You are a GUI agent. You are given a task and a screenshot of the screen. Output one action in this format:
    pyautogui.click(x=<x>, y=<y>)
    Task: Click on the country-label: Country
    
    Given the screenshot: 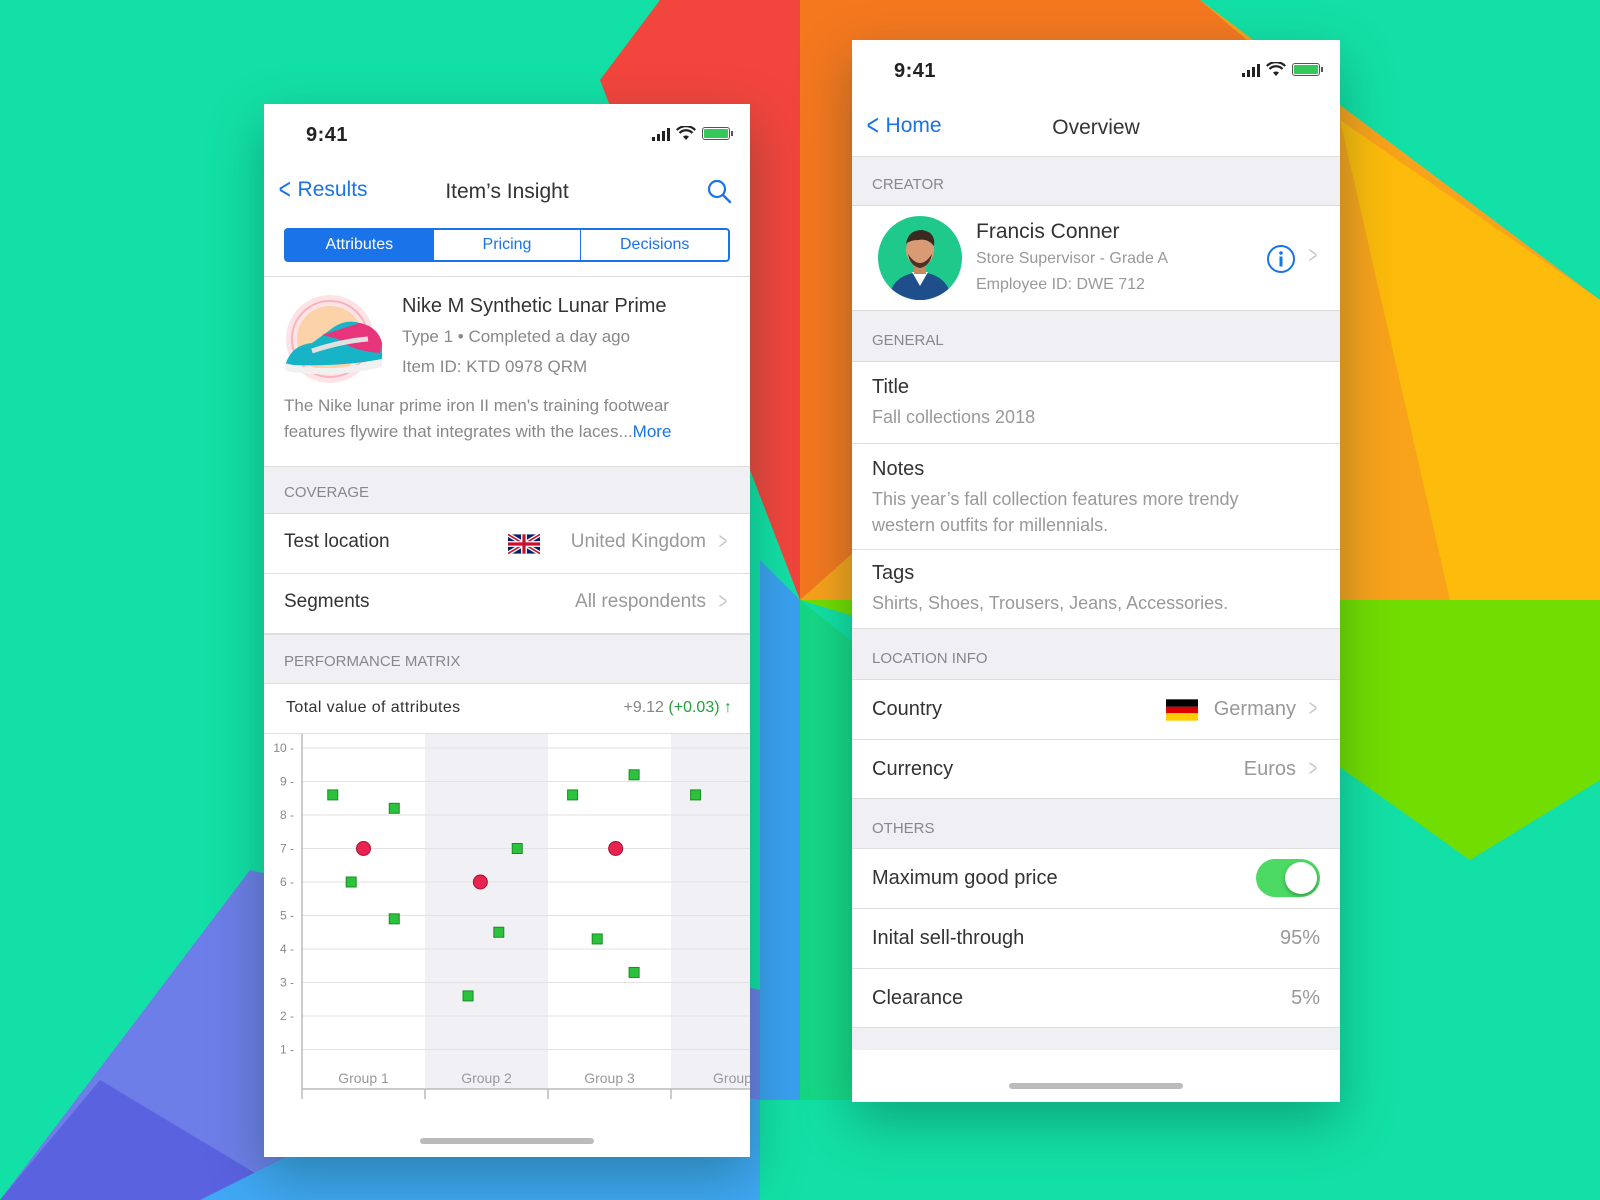 What is the action you would take?
    pyautogui.click(x=907, y=709)
    